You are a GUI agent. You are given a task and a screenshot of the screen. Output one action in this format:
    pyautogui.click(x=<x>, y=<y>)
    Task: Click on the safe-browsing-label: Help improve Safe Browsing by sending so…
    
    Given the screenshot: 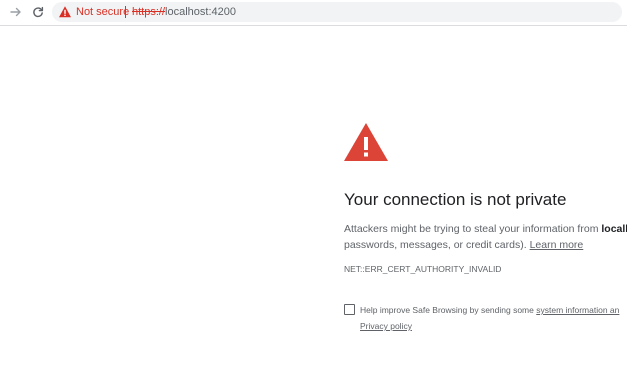 What is the action you would take?
    pyautogui.click(x=489, y=310)
    